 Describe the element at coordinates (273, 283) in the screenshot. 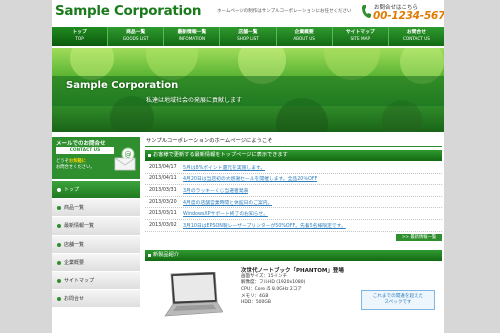

I see `product-spec: 解像度：フルHD (1920x1080)` at that location.